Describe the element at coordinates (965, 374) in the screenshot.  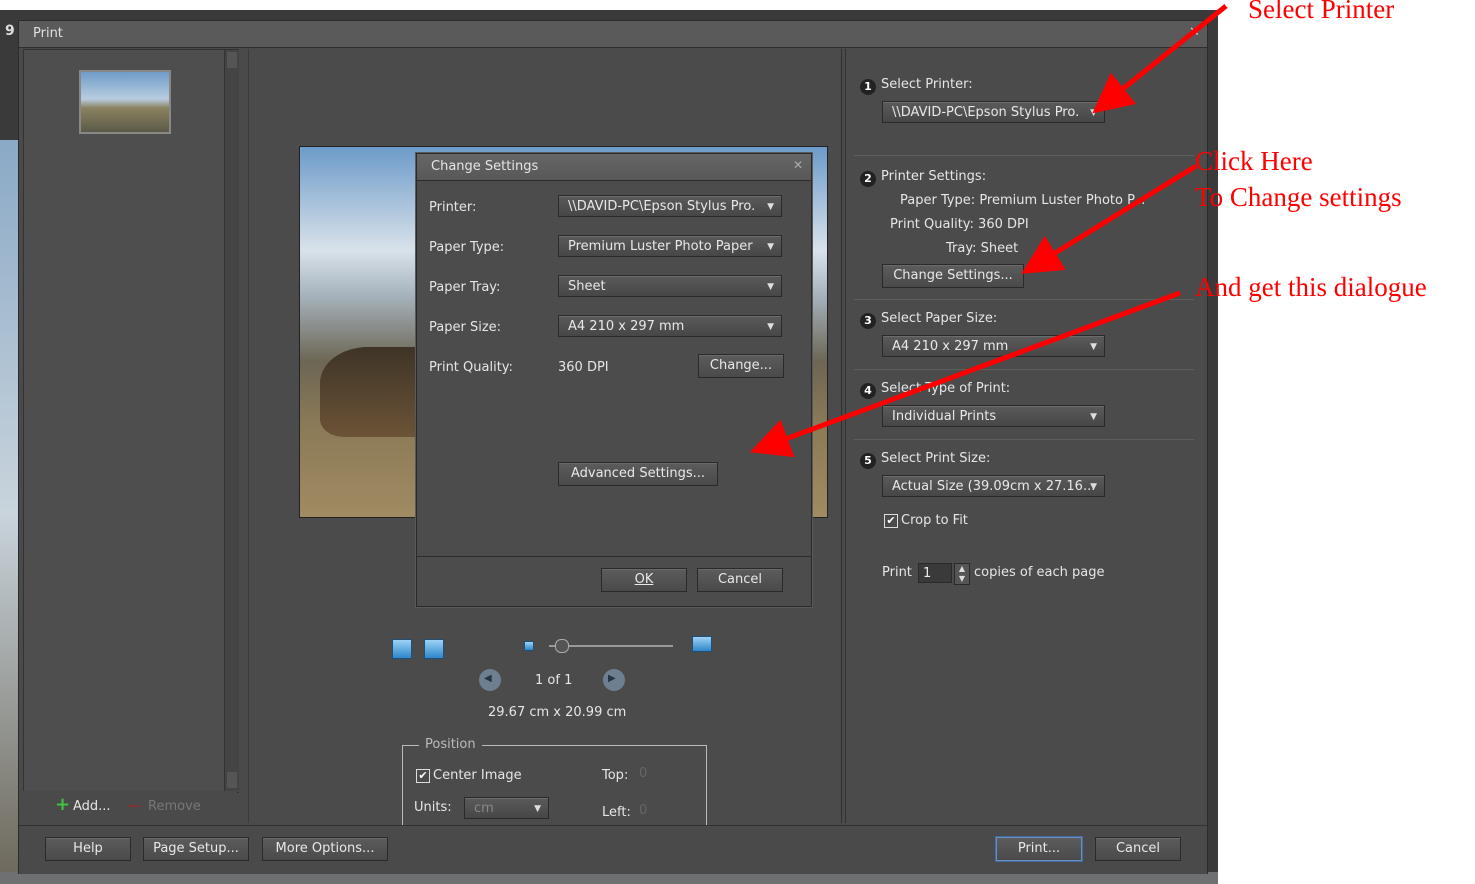
I see `arrow-dialog` at that location.